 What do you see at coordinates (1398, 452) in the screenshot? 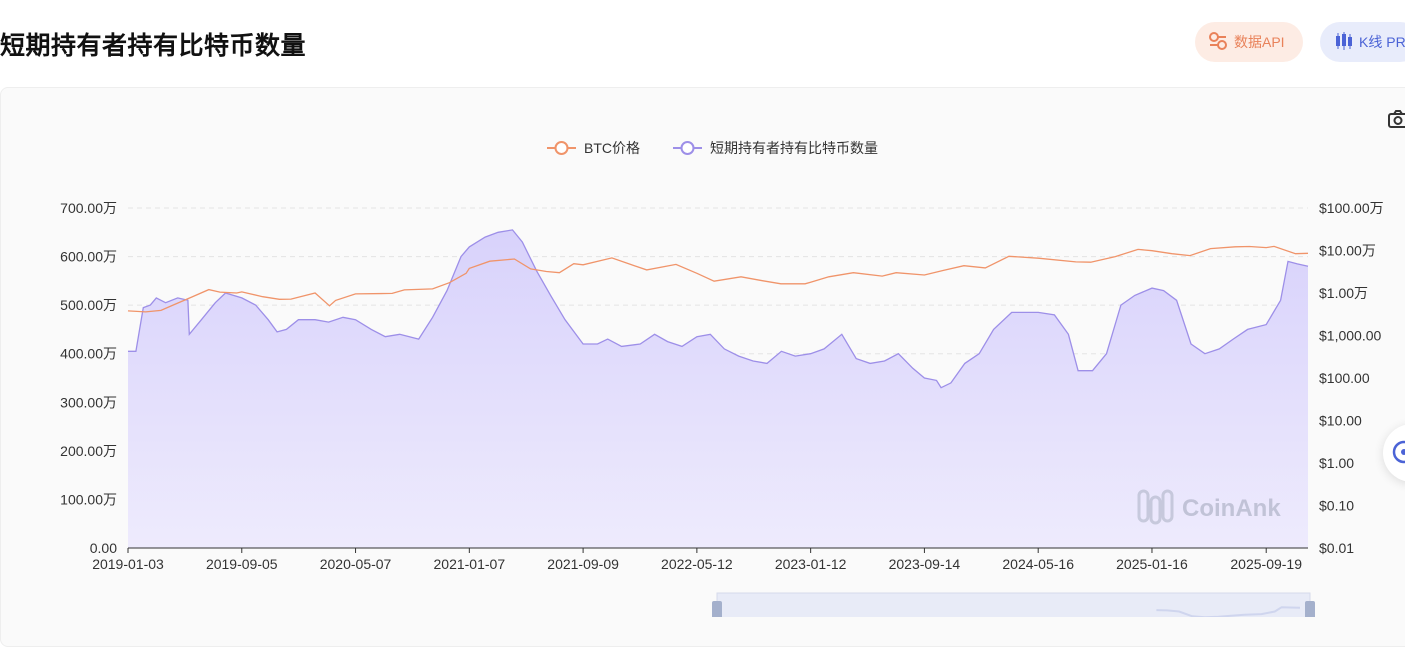
I see `help-icon` at bounding box center [1398, 452].